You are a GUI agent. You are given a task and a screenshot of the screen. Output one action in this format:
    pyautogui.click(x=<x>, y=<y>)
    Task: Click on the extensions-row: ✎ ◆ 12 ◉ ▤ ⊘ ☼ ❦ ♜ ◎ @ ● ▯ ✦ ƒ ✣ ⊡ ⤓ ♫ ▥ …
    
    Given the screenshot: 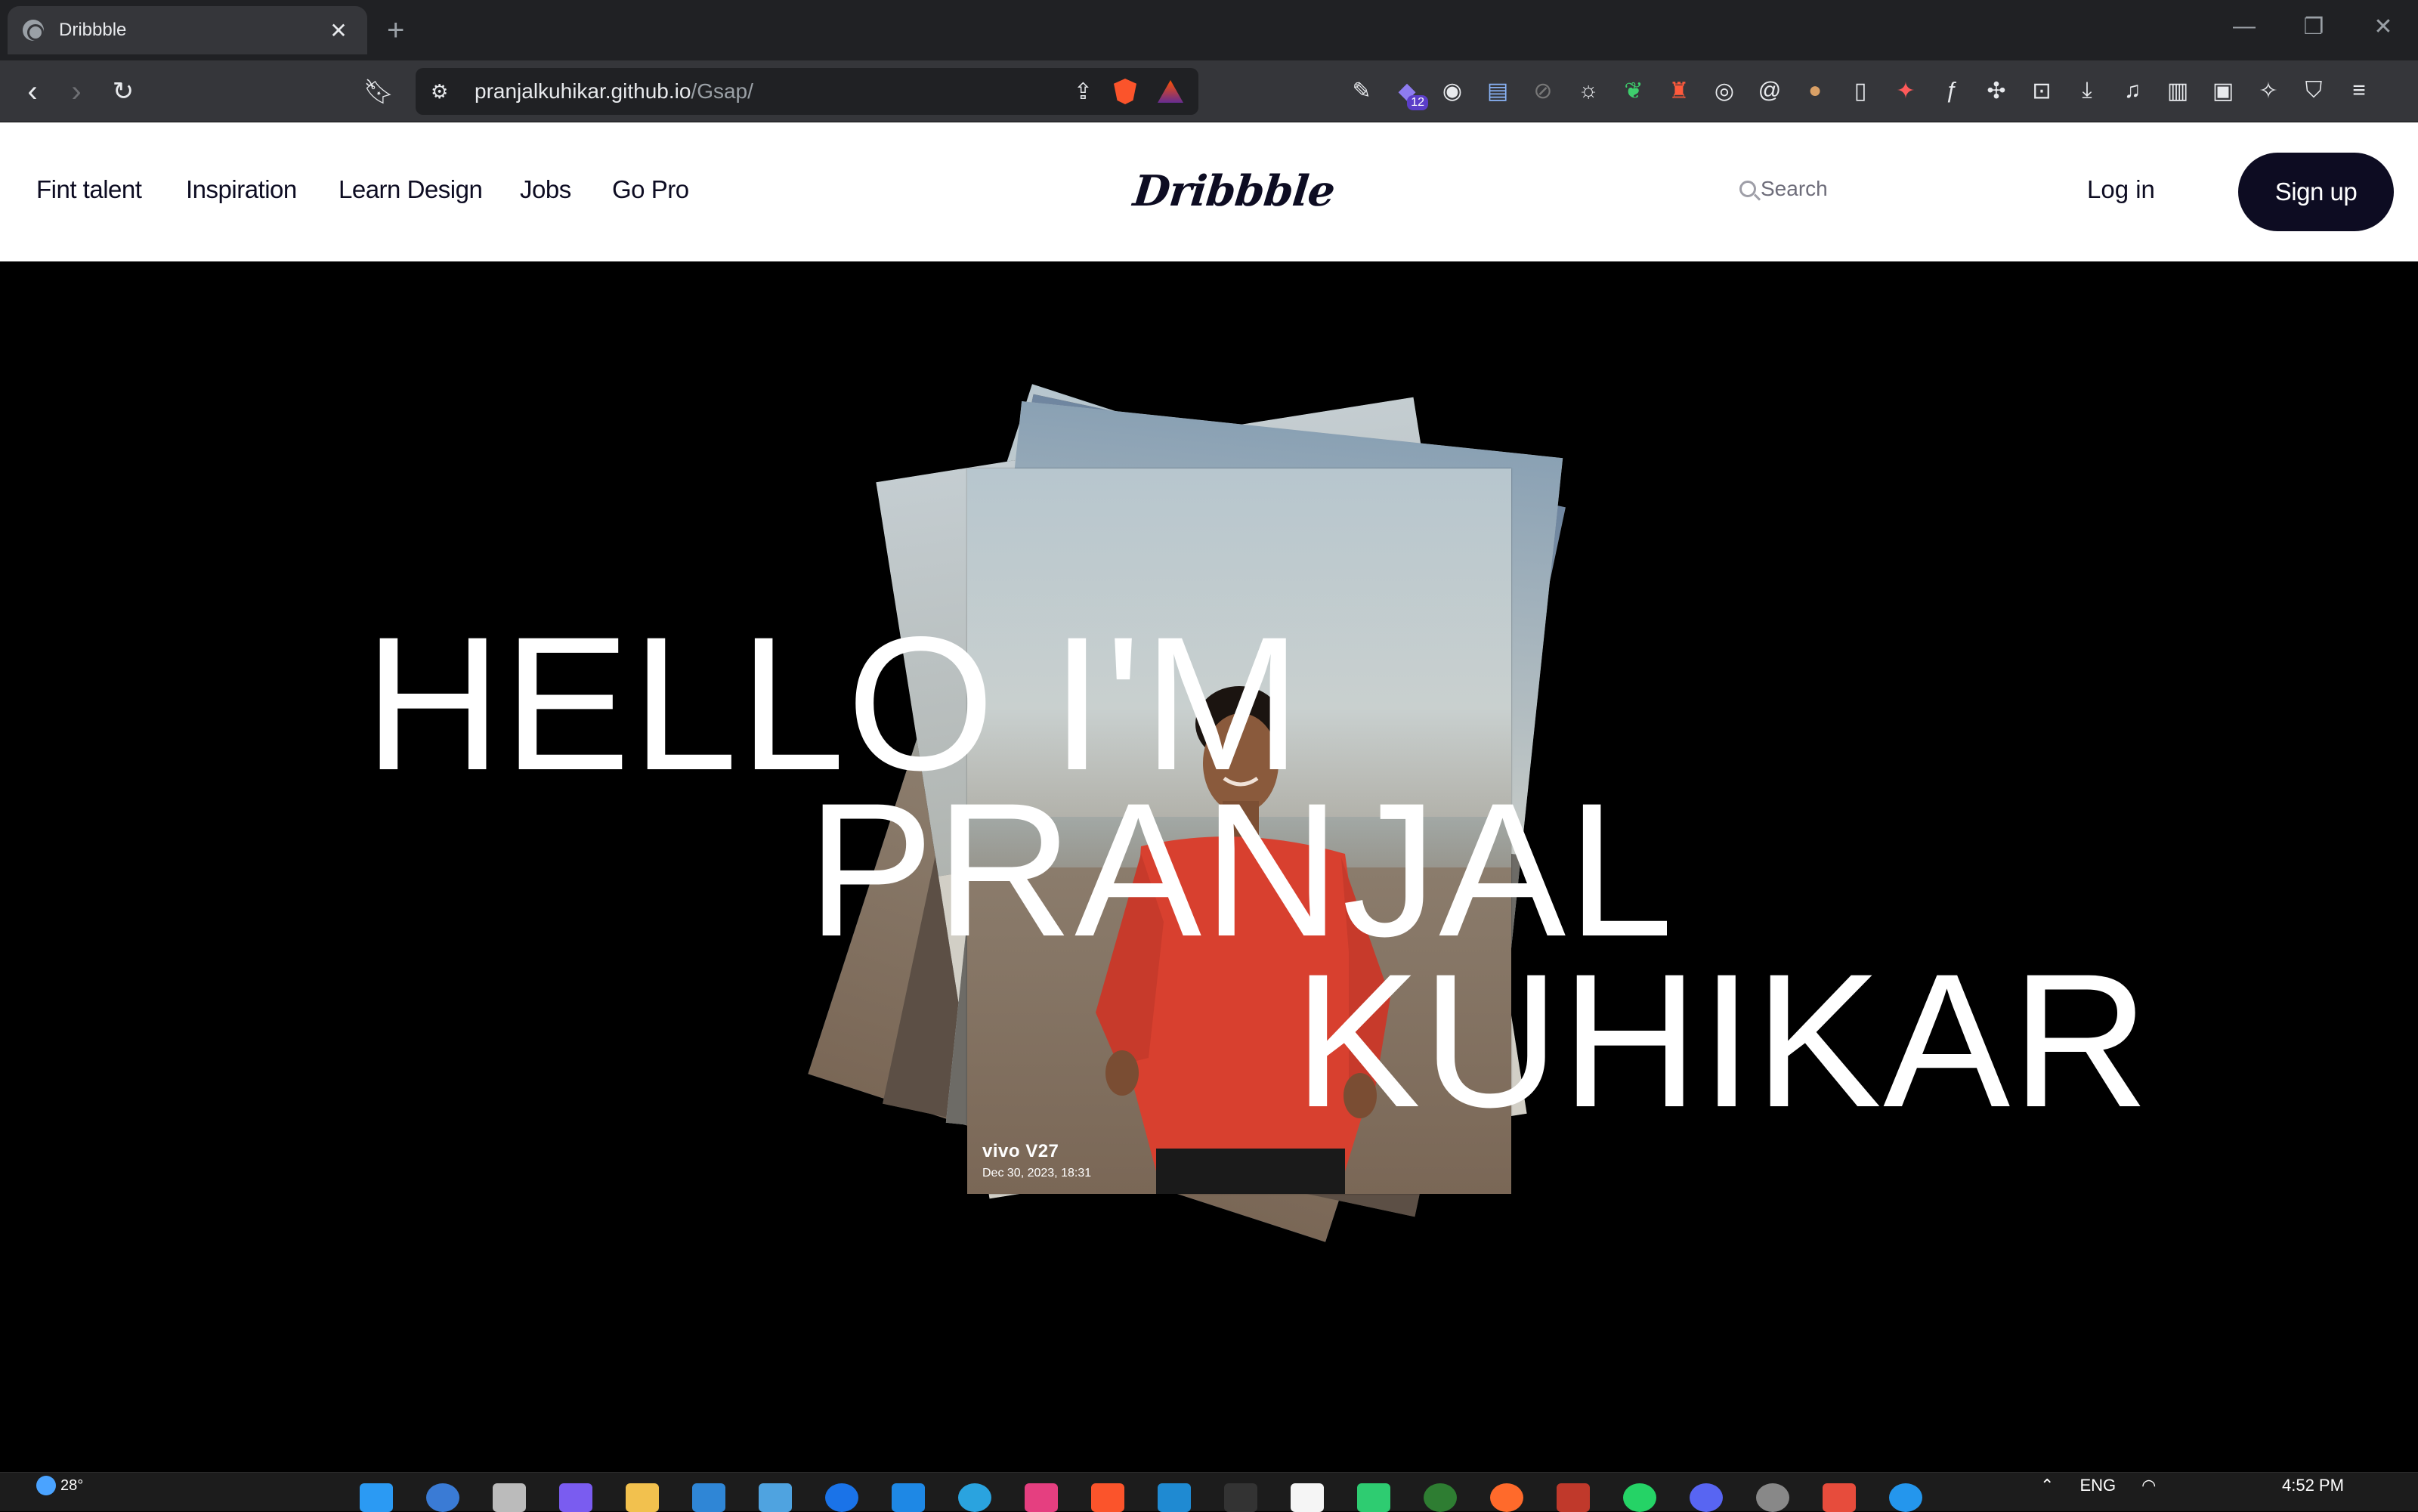 What is the action you would take?
    pyautogui.click(x=1860, y=92)
    